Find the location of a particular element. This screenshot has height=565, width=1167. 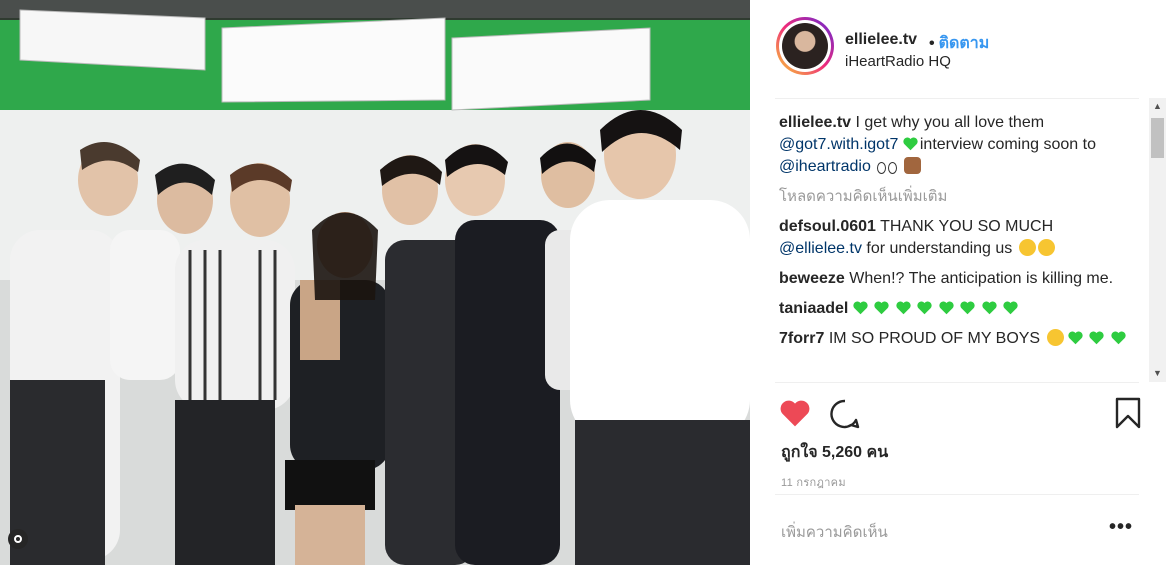

comment-username: 7forr7 is located at coordinates (801, 338).